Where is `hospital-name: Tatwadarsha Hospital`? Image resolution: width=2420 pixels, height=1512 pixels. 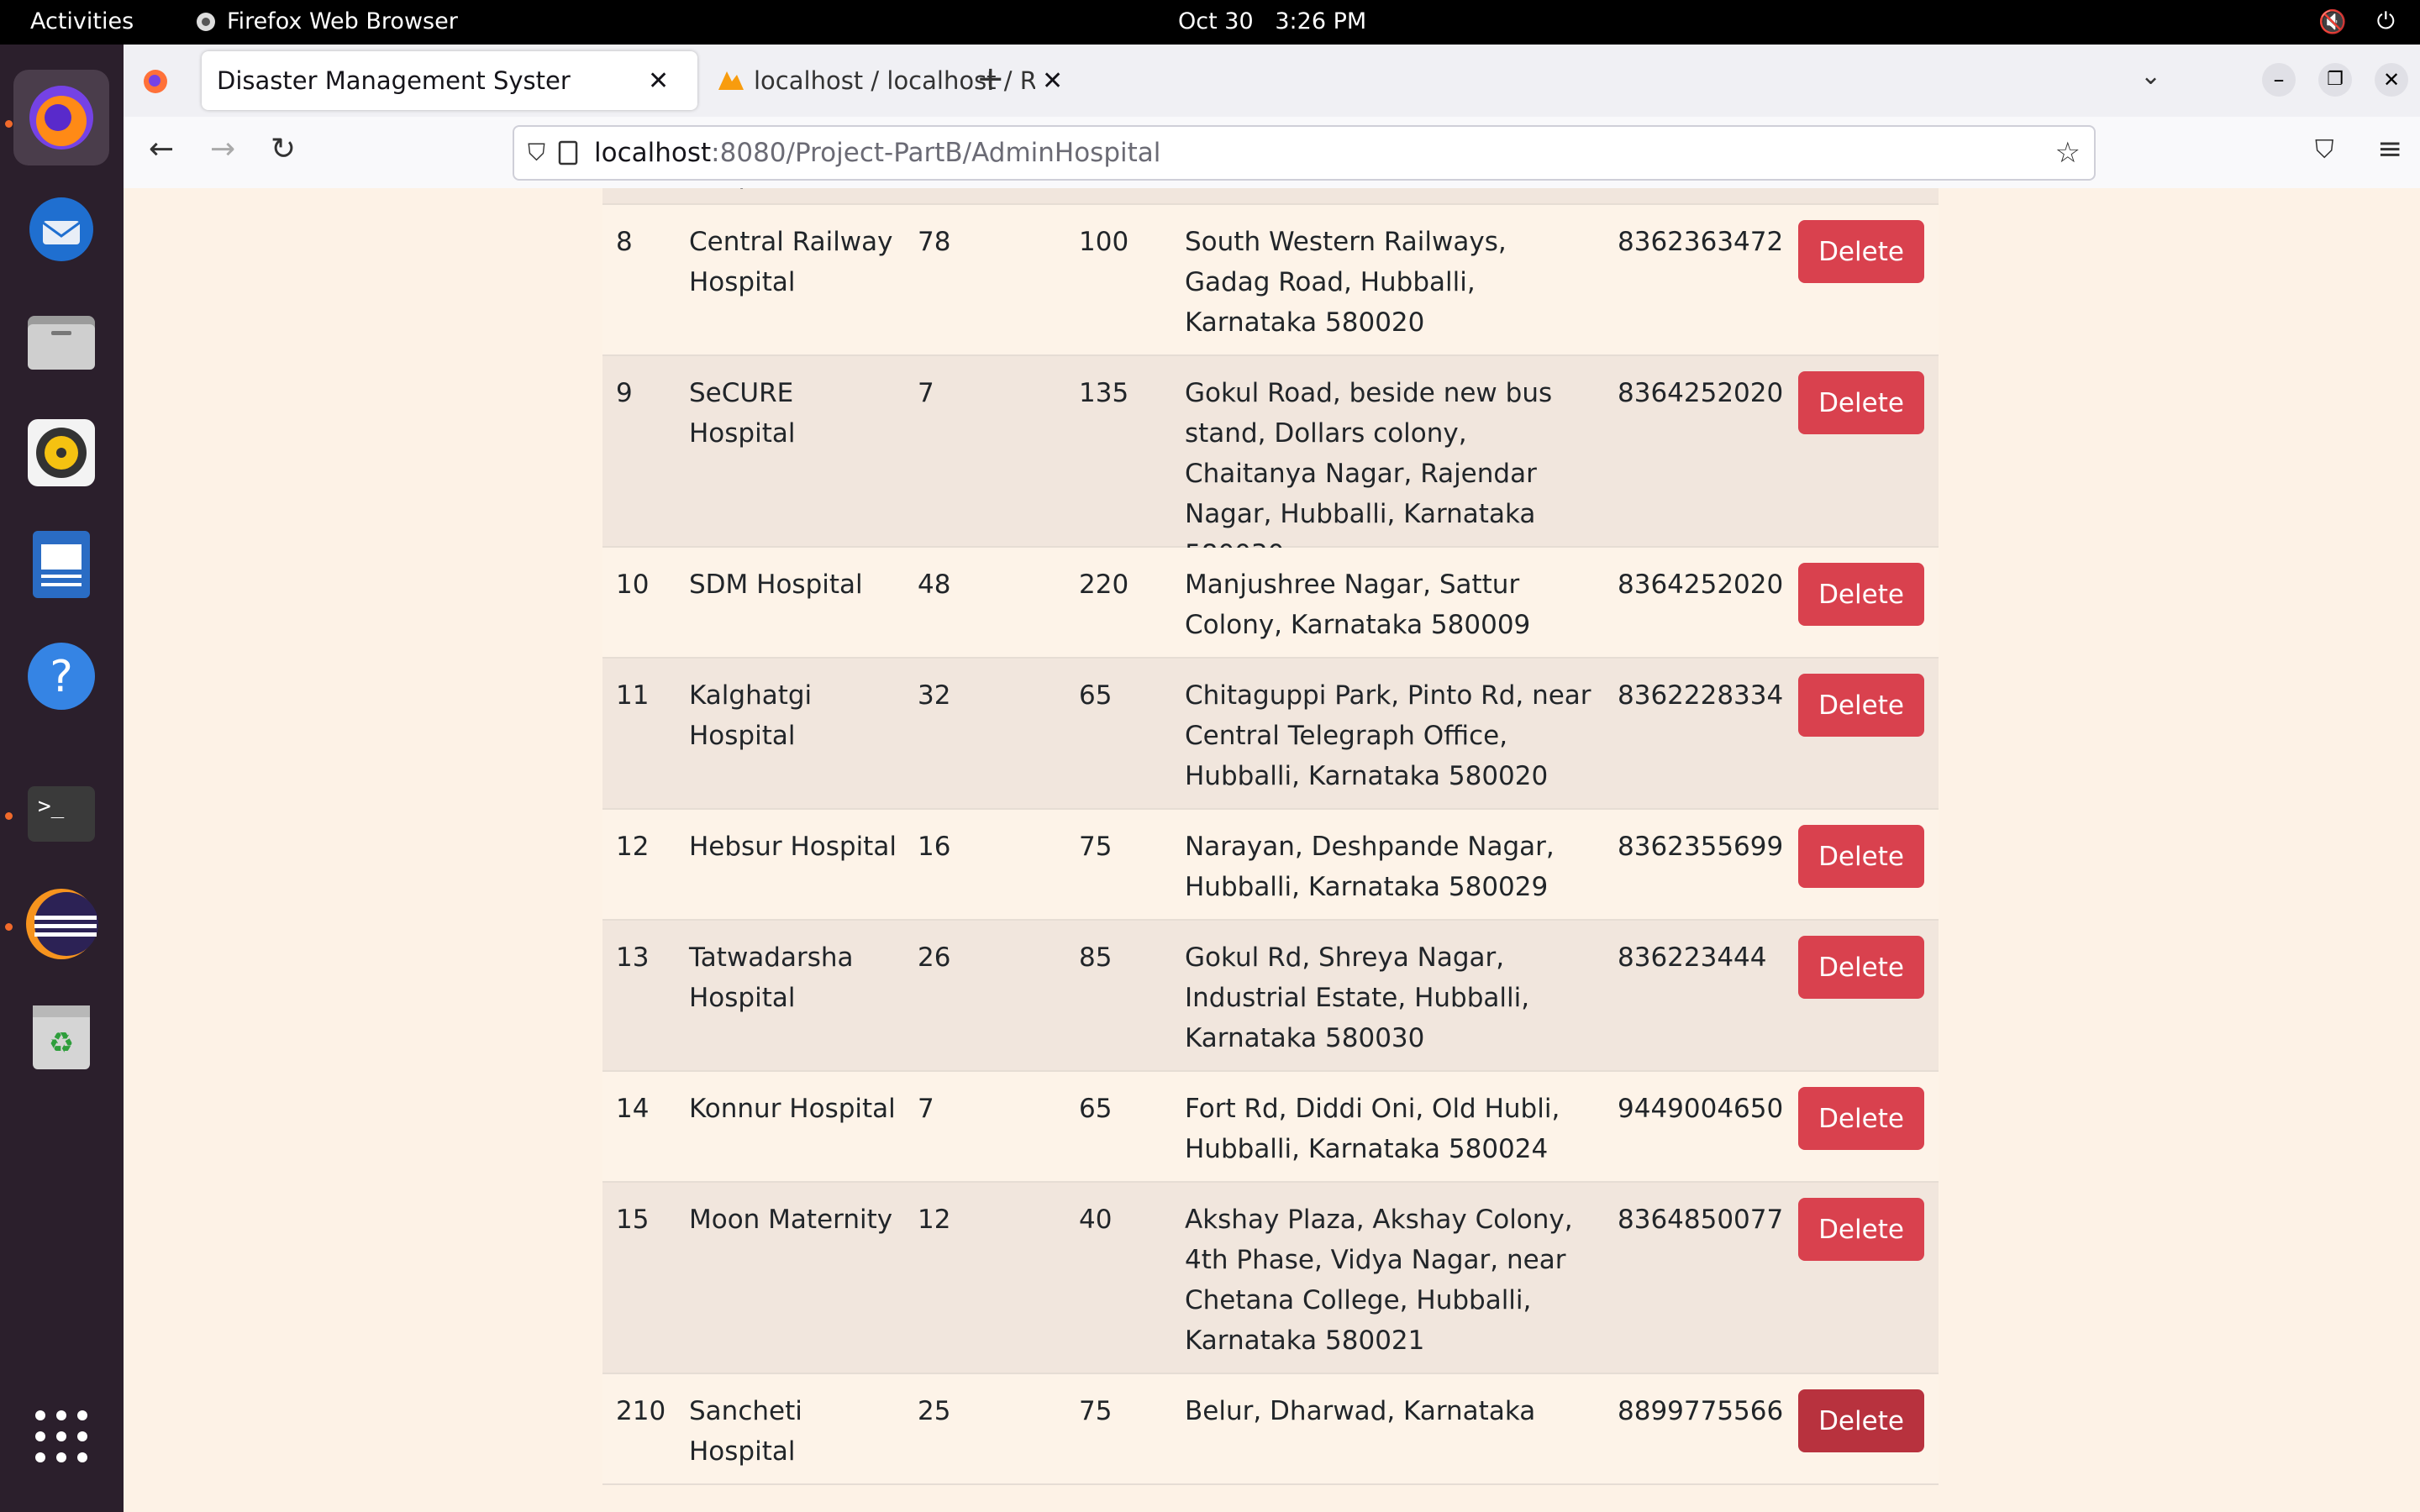 hospital-name: Tatwadarsha Hospital is located at coordinates (771, 977).